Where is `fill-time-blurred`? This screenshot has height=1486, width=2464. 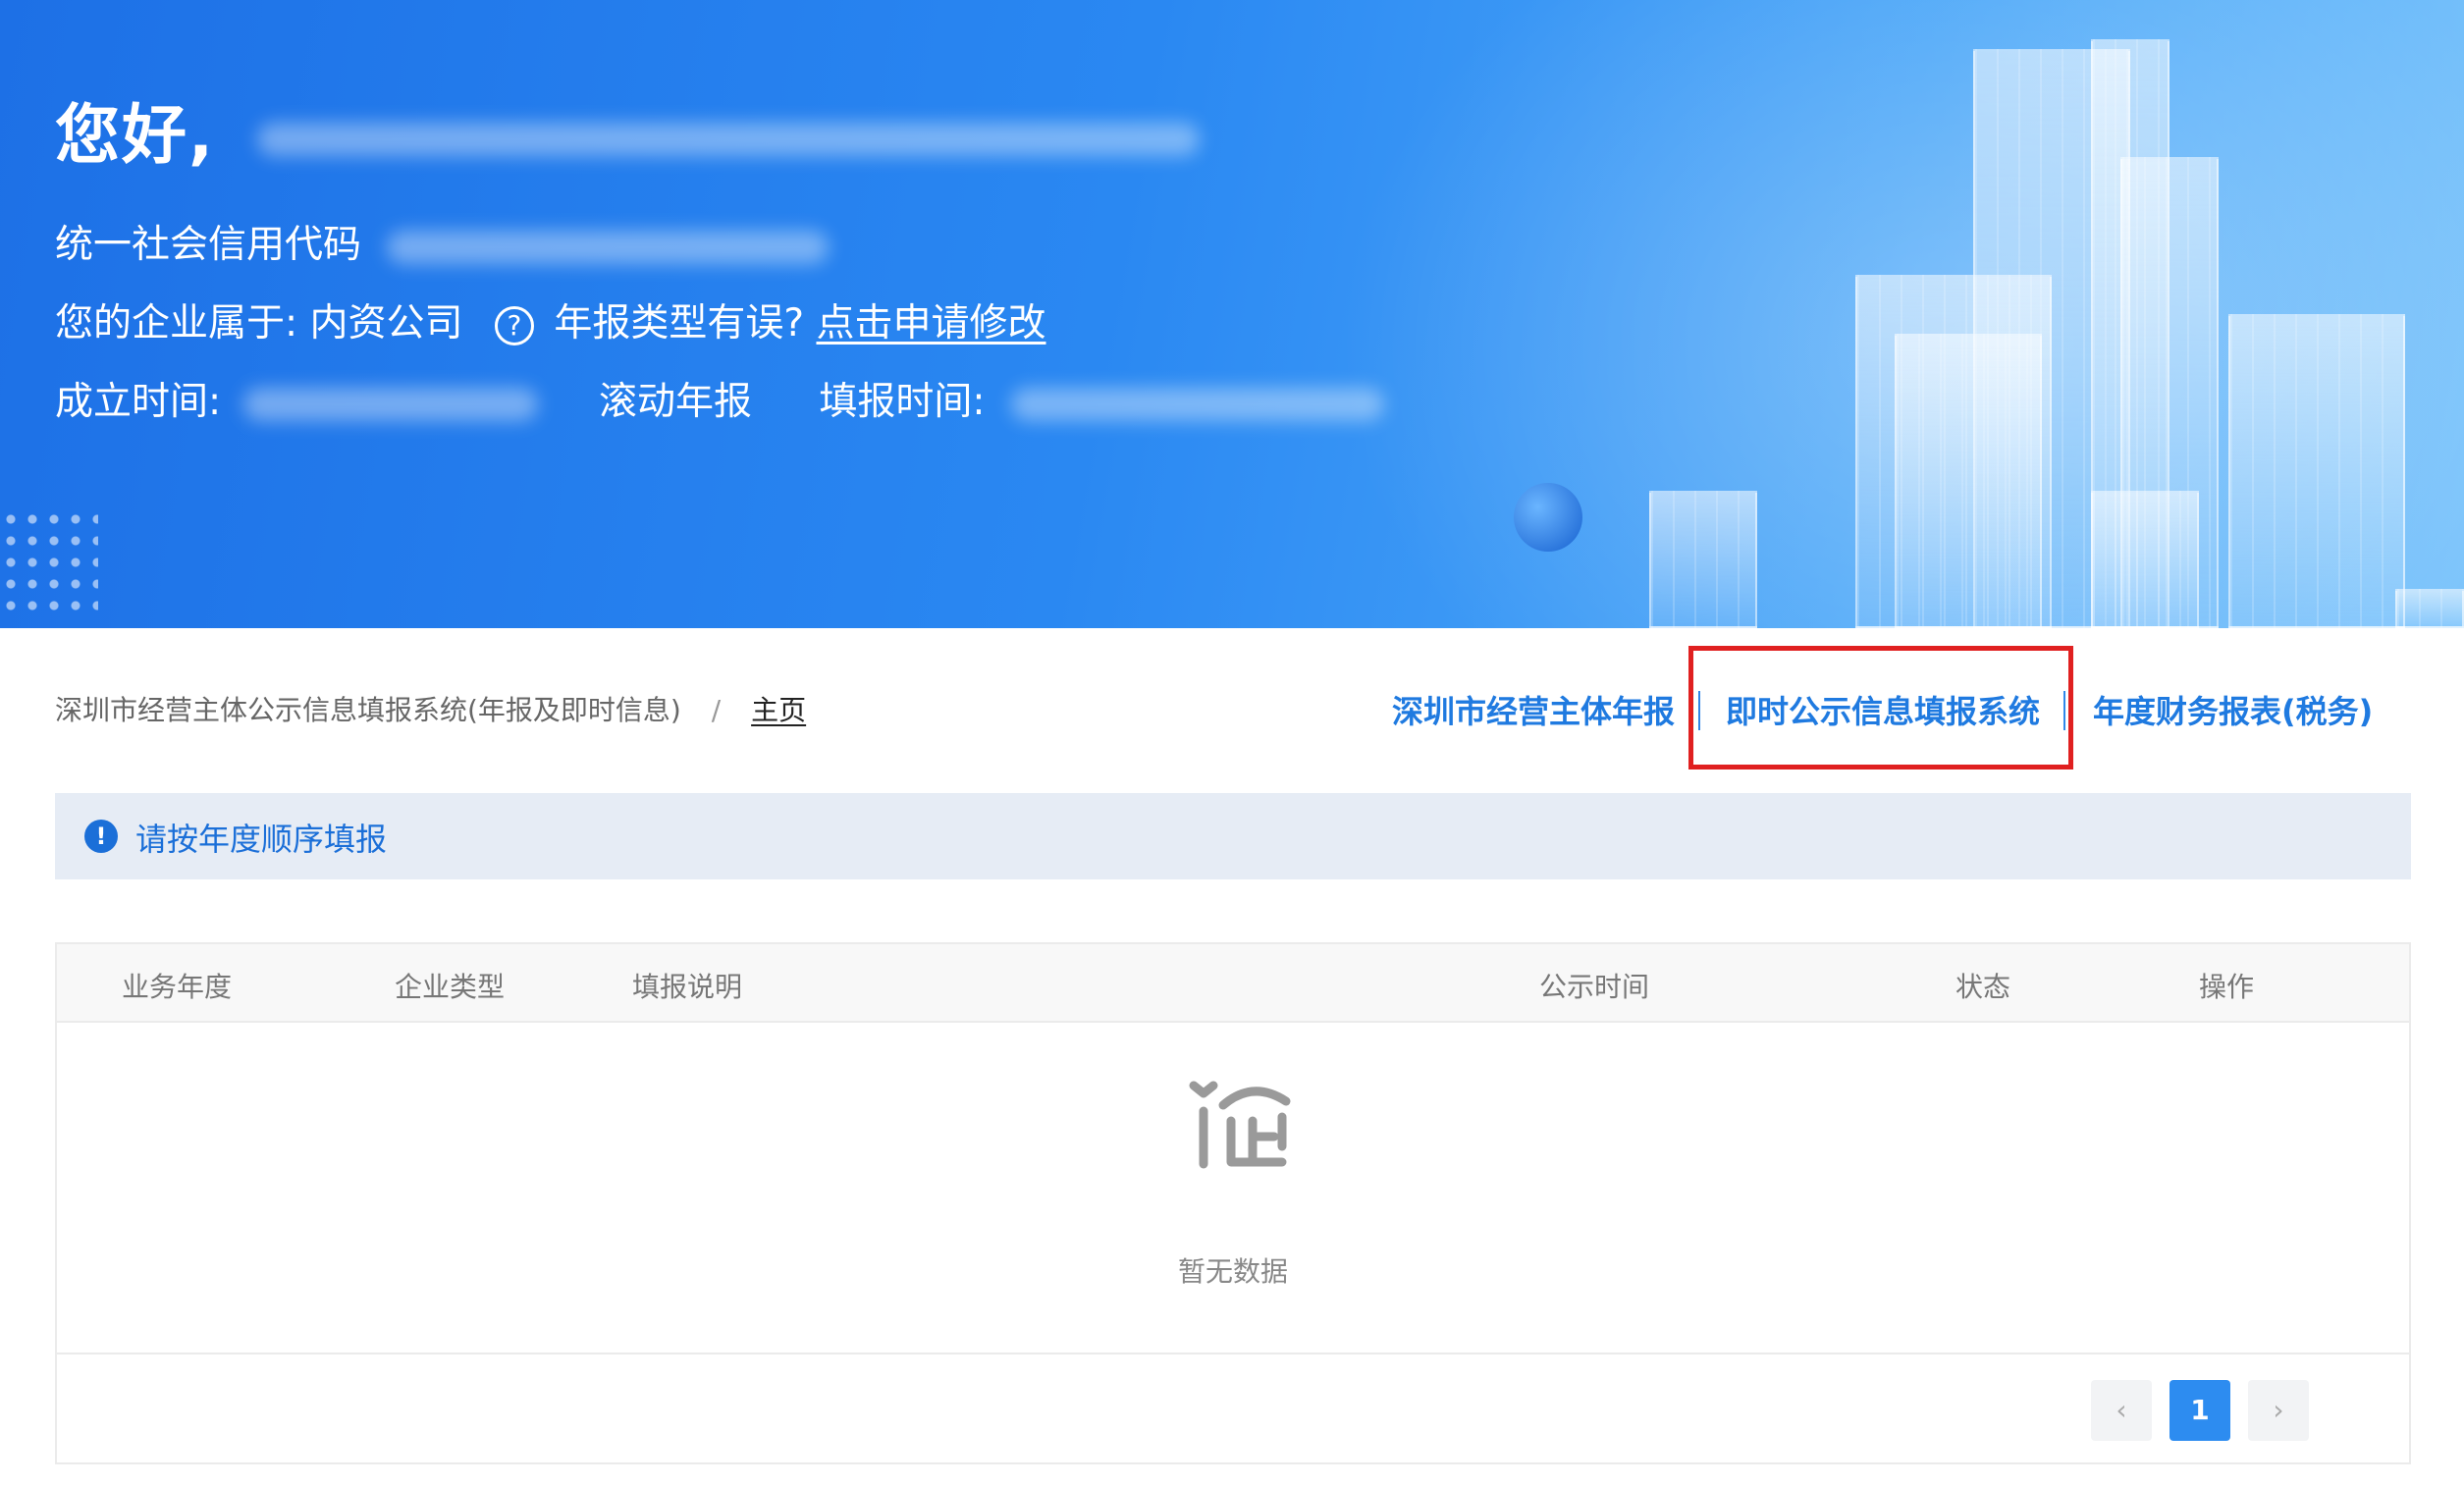
fill-time-blurred is located at coordinates (1197, 404).